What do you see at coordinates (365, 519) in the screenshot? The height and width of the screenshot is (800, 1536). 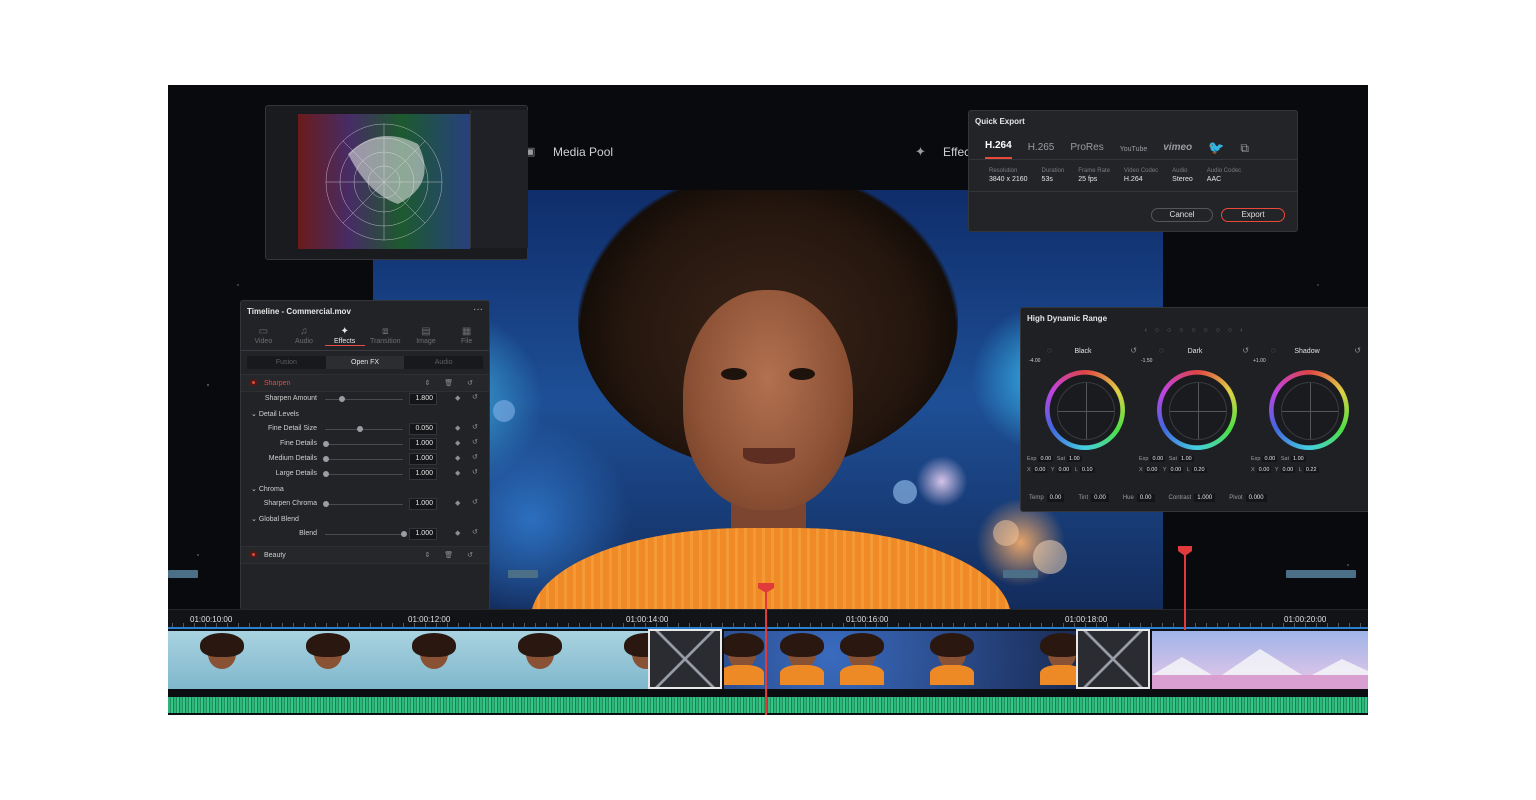 I see `global-blend-section: ⌄ Global Blend` at bounding box center [365, 519].